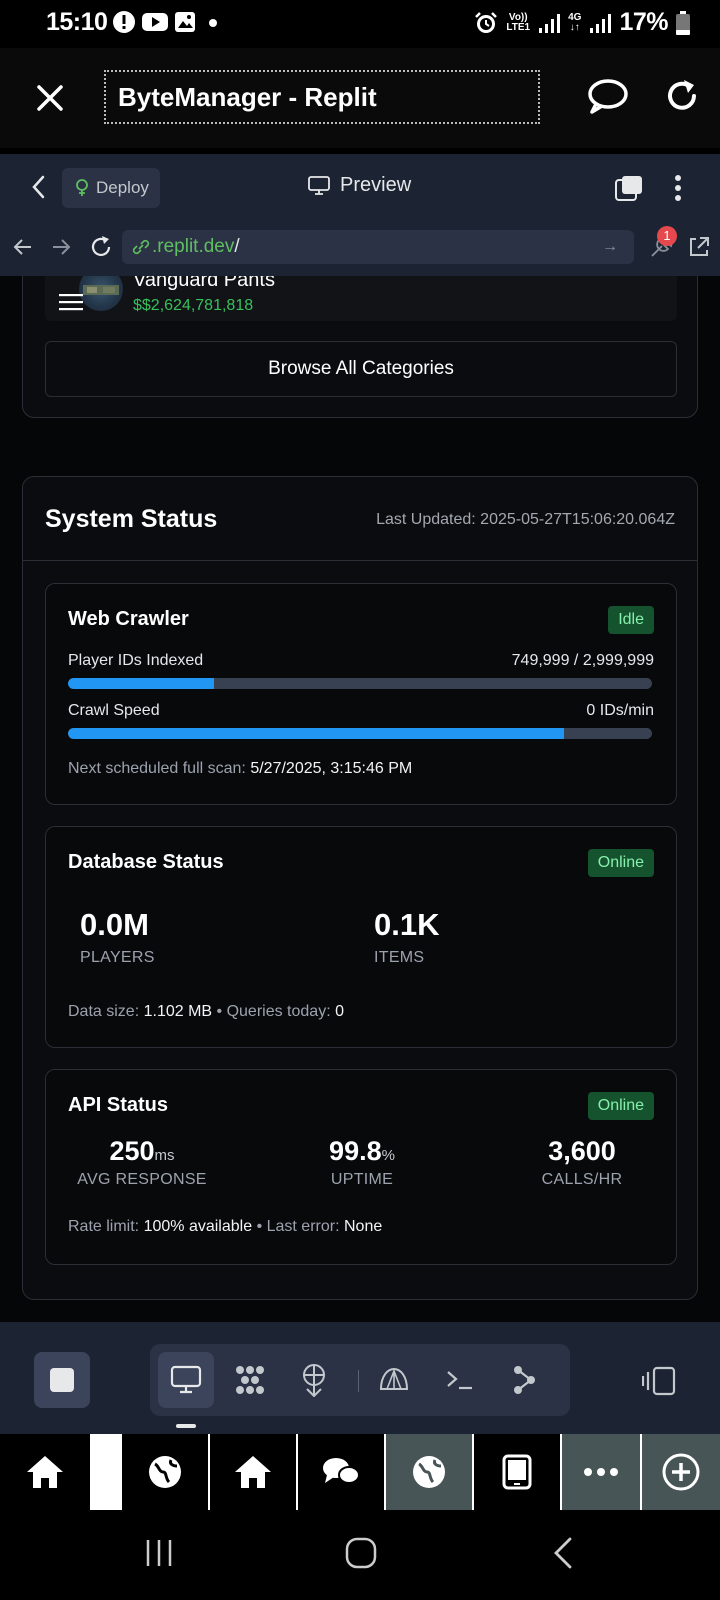  Describe the element at coordinates (247, 96) in the screenshot. I see `page-title: ByteManager - Replit` at that location.